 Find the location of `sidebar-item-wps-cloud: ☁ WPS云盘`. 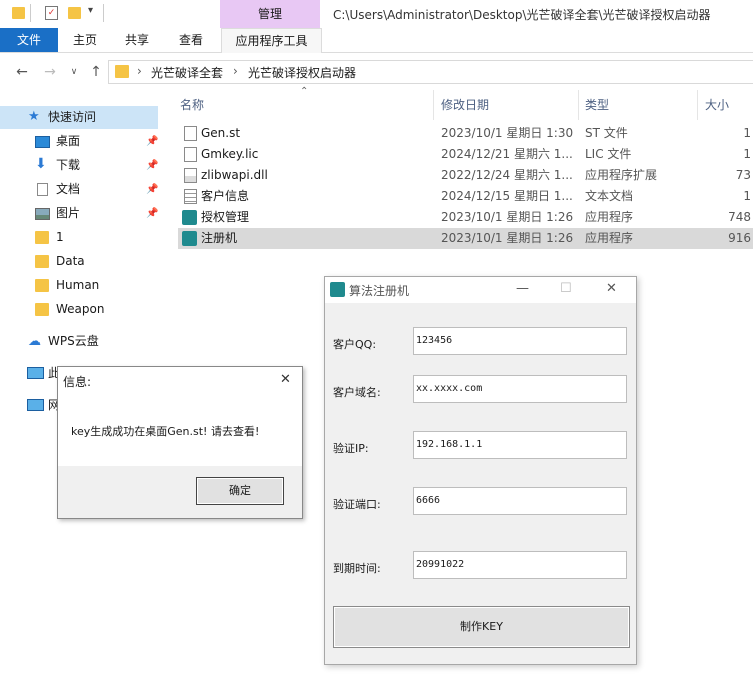

sidebar-item-wps-cloud: ☁ WPS云盘 is located at coordinates (79, 341).